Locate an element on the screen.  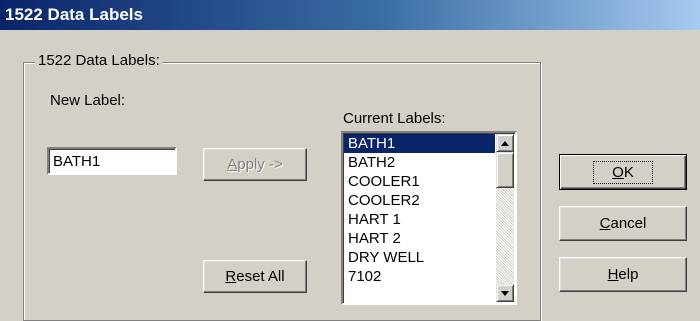
list-item: 7102 is located at coordinates (419, 276).